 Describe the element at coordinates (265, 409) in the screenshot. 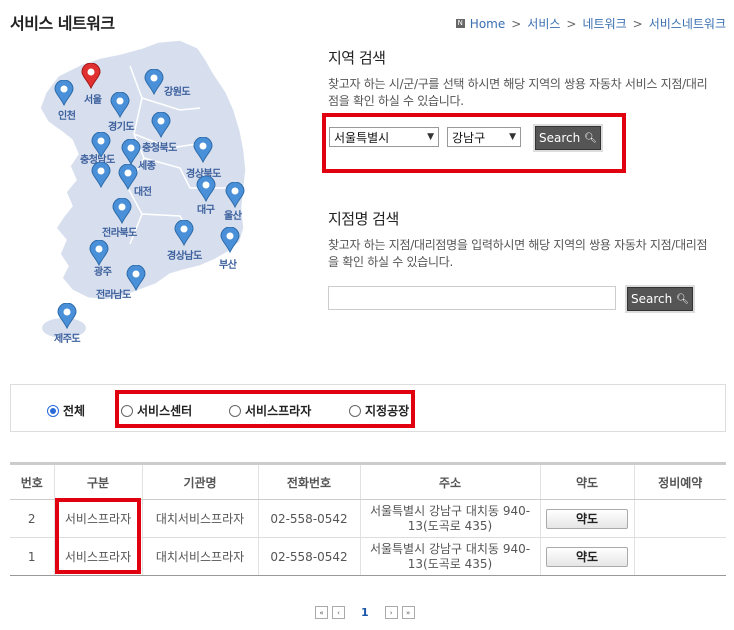

I see `filter-highlight` at that location.